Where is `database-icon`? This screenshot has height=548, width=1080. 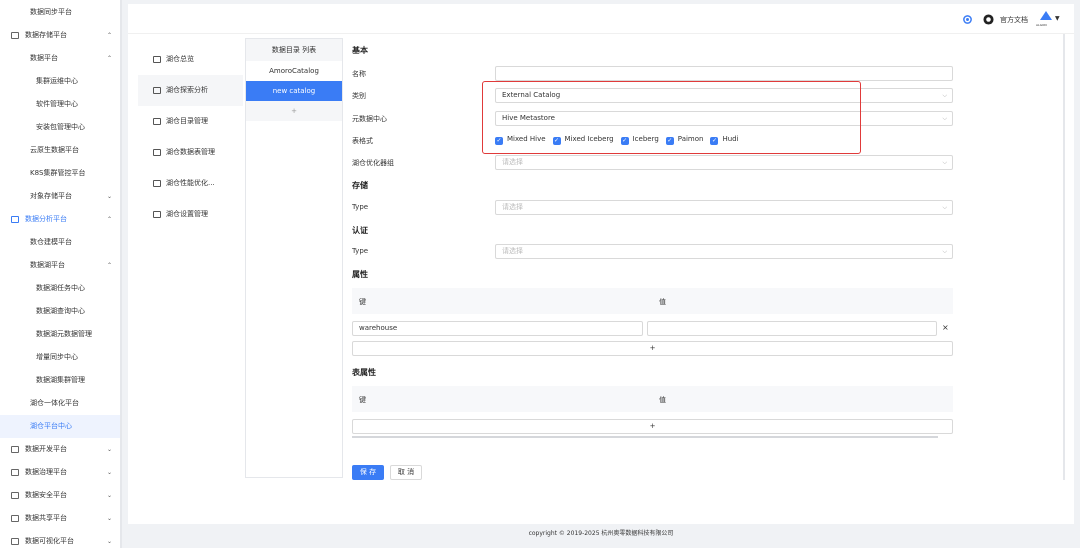 database-icon is located at coordinates (15, 35).